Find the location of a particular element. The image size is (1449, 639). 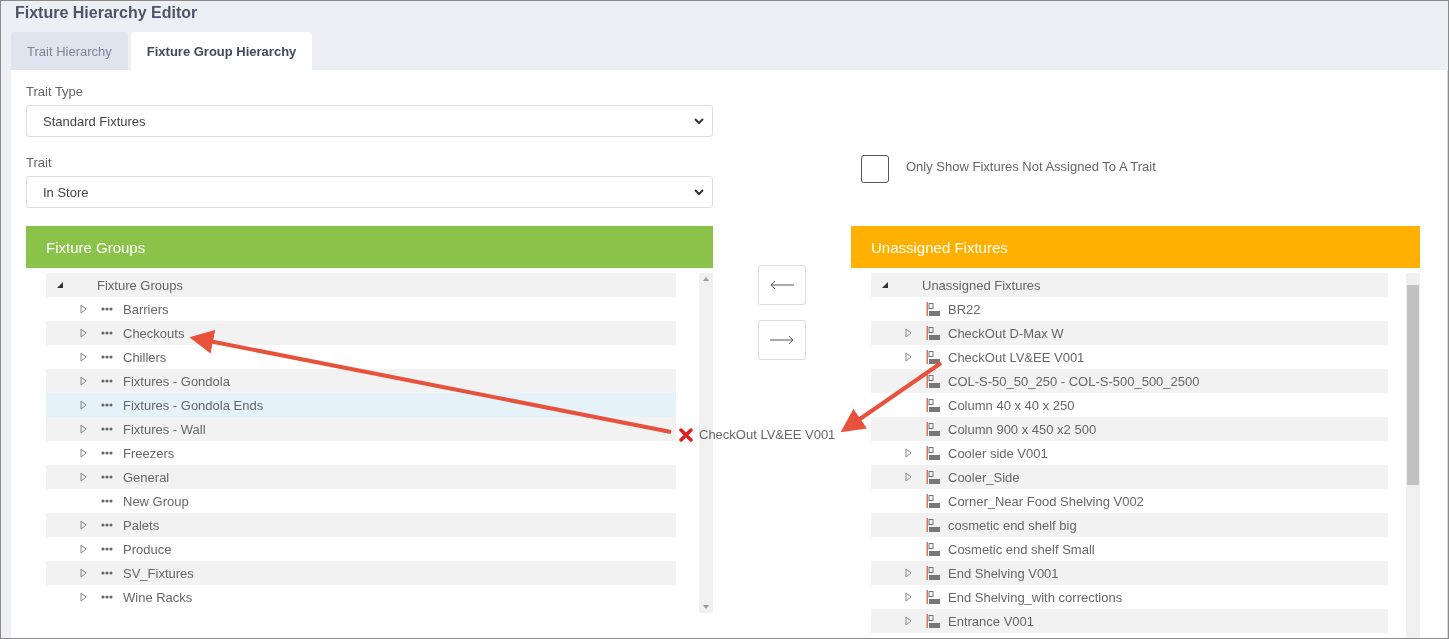

tree-row: Palets is located at coordinates (361, 525).